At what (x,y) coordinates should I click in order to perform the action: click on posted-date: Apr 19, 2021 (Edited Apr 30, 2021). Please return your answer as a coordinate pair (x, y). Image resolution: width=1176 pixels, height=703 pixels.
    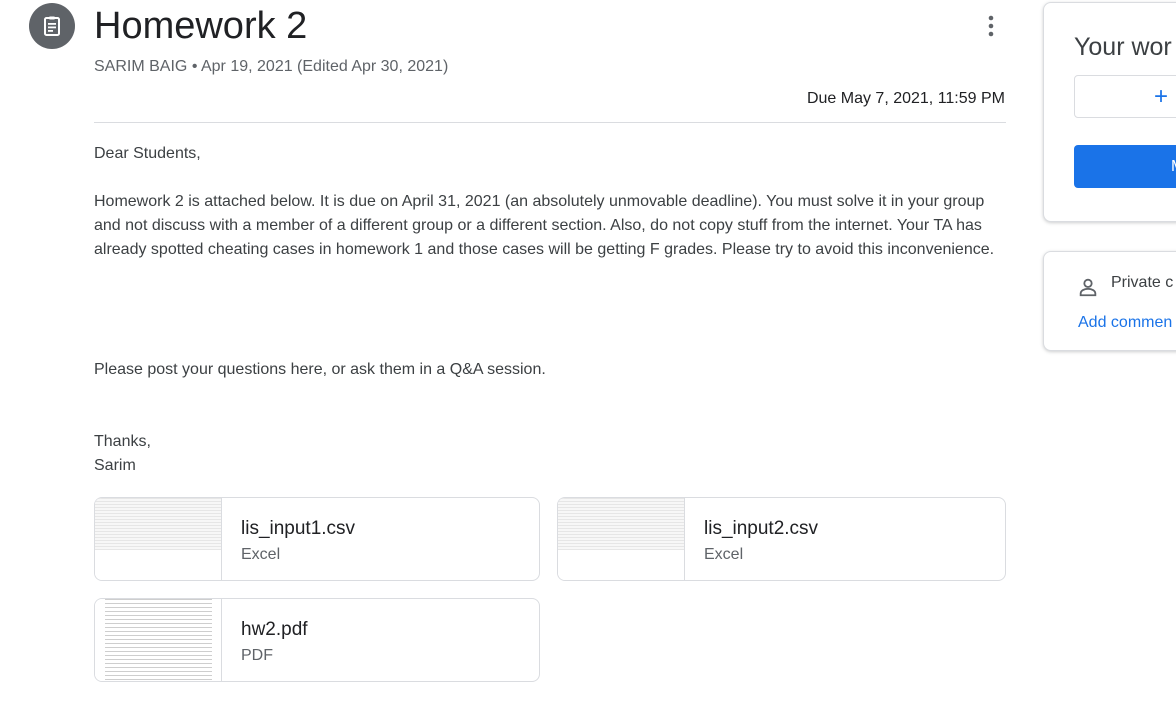
    Looking at the image, I should click on (324, 66).